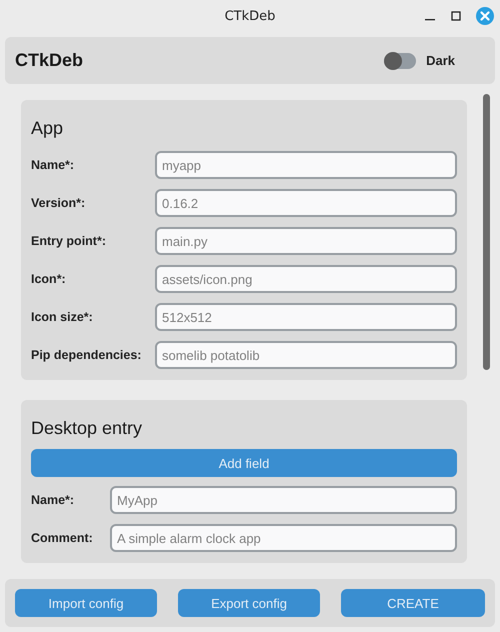 The height and width of the screenshot is (632, 500). I want to click on field-label: Entry point*:, so click(69, 241).